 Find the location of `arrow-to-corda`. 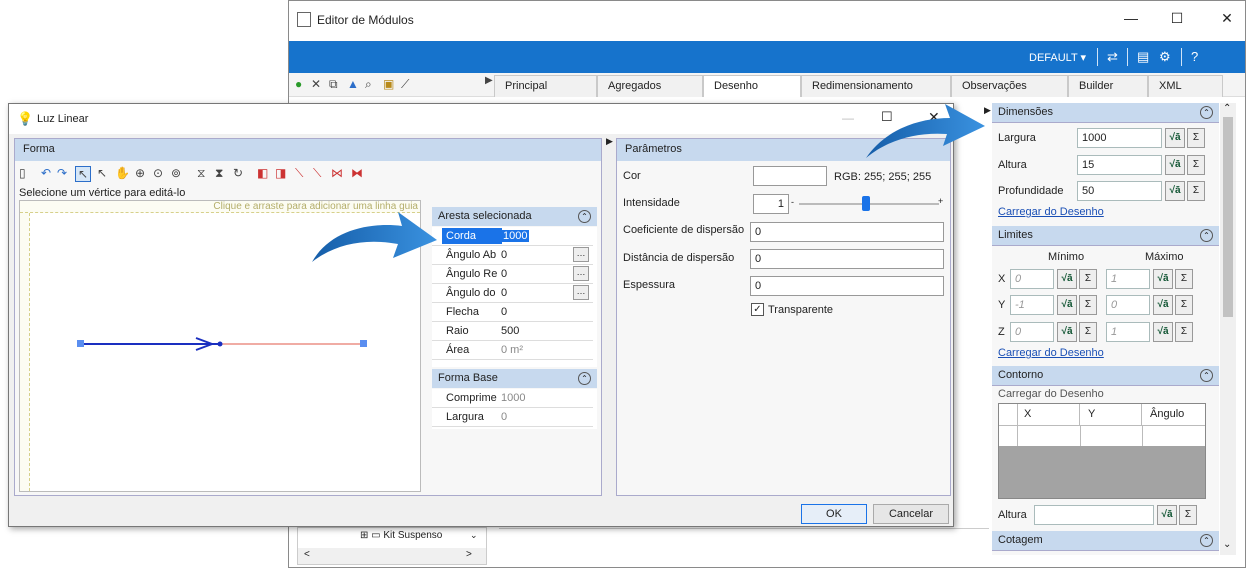

arrow-to-corda is located at coordinates (374, 237).